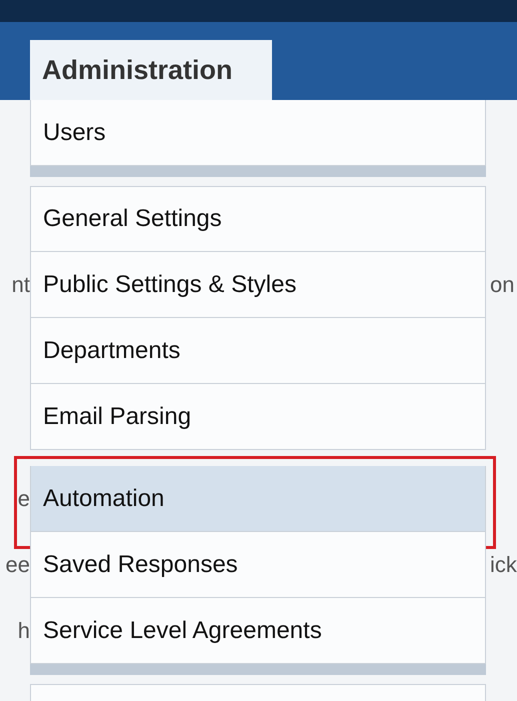  Describe the element at coordinates (258, 351) in the screenshot. I see `menu-item: Departments` at that location.